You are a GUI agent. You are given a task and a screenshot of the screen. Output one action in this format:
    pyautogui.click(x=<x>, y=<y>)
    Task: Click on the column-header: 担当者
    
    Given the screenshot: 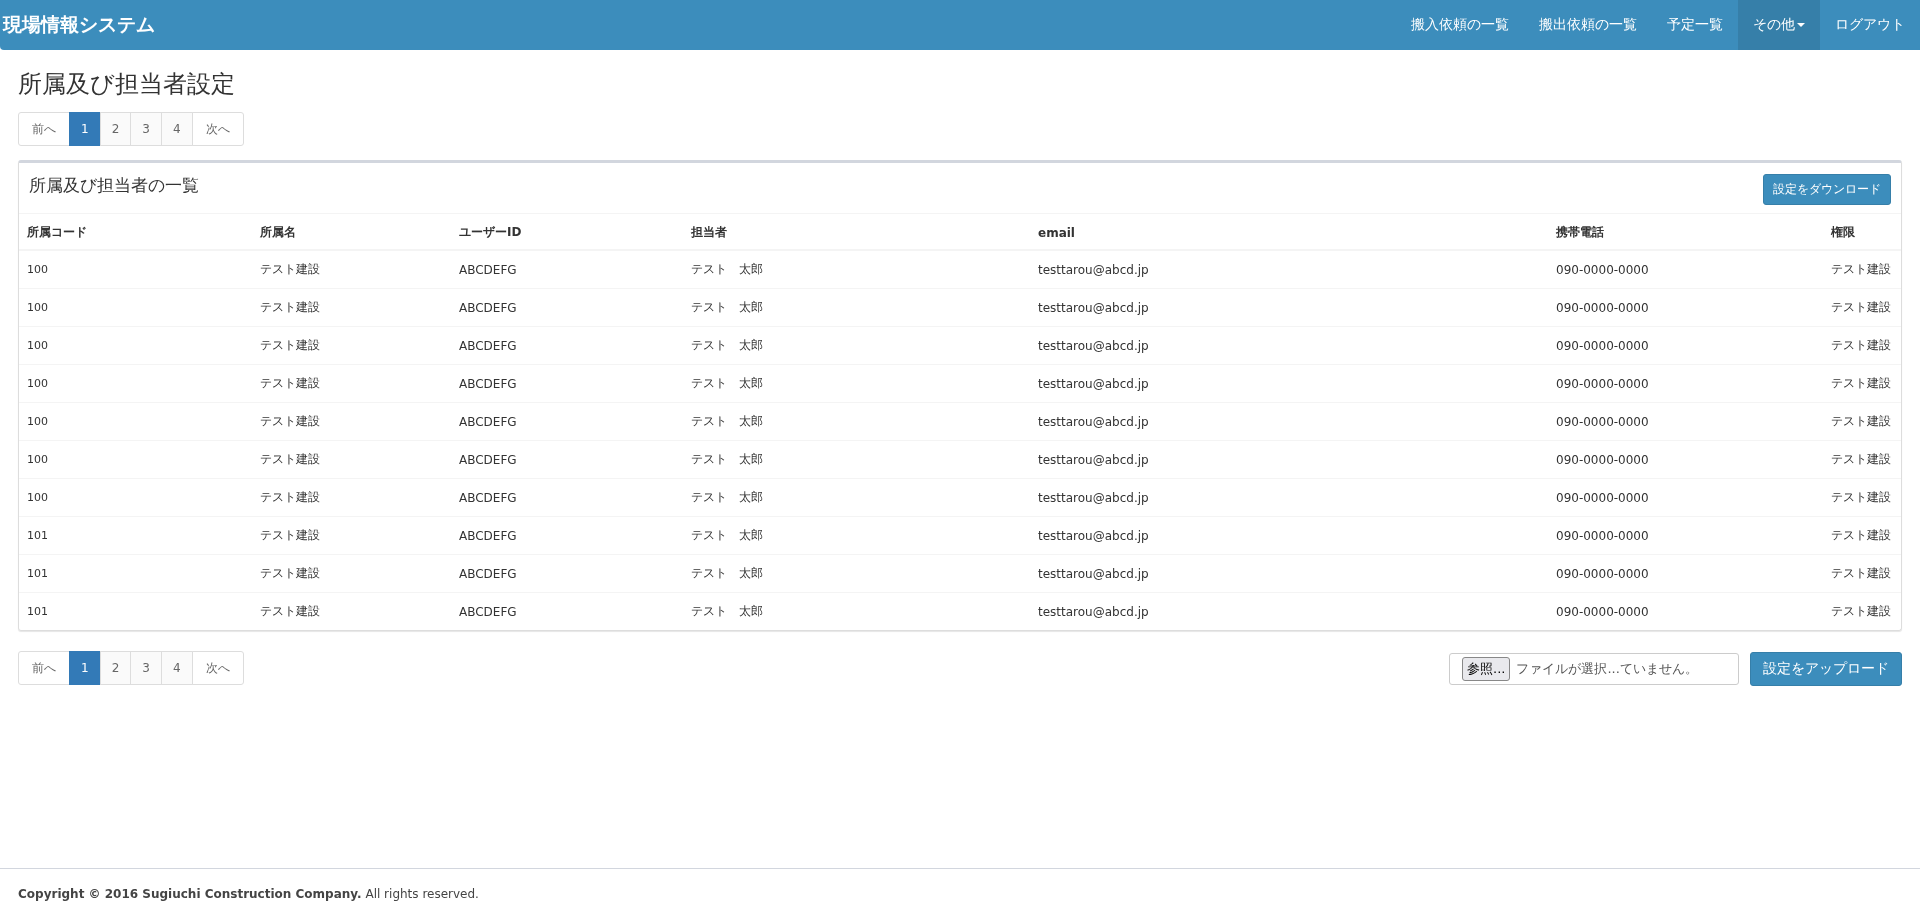 What is the action you would take?
    pyautogui.click(x=856, y=232)
    